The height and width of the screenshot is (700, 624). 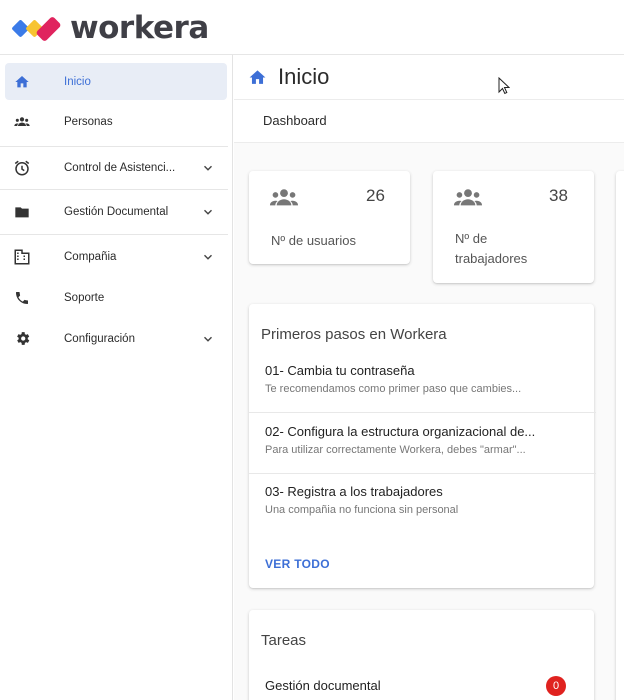 What do you see at coordinates (304, 76) in the screenshot?
I see `page-title: Inicio` at bounding box center [304, 76].